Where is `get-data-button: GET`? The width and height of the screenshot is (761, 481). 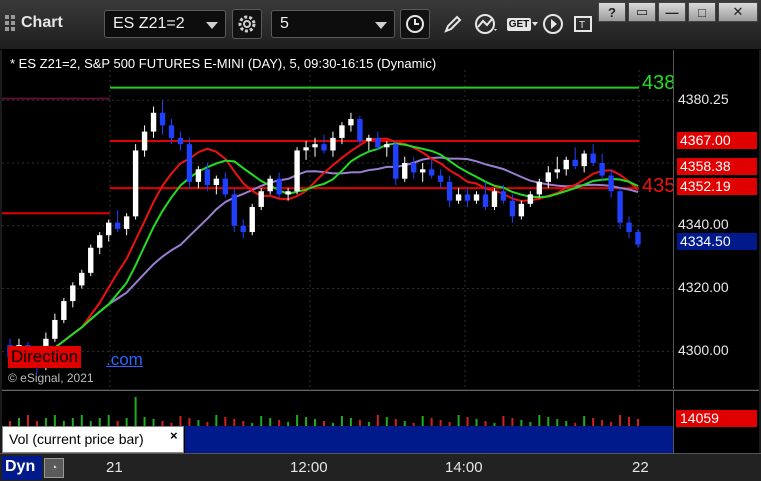 get-data-button: GET is located at coordinates (523, 24).